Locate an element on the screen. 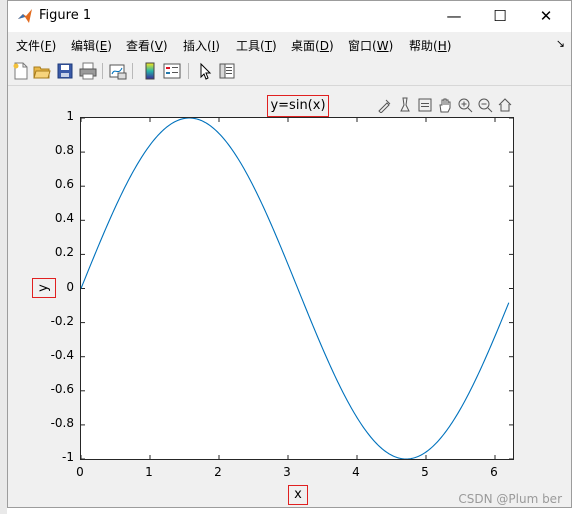 The height and width of the screenshot is (514, 576). title-bar: Figure 1 — ☐ ✕ is located at coordinates (289, 16).